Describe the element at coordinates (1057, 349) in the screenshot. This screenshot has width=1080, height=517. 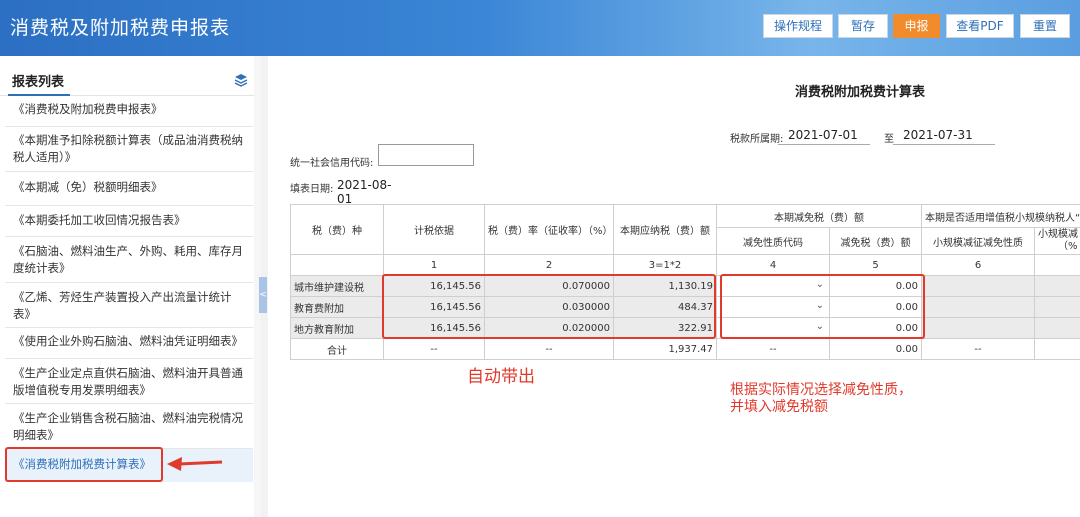
I see `total-small-rate: -` at that location.